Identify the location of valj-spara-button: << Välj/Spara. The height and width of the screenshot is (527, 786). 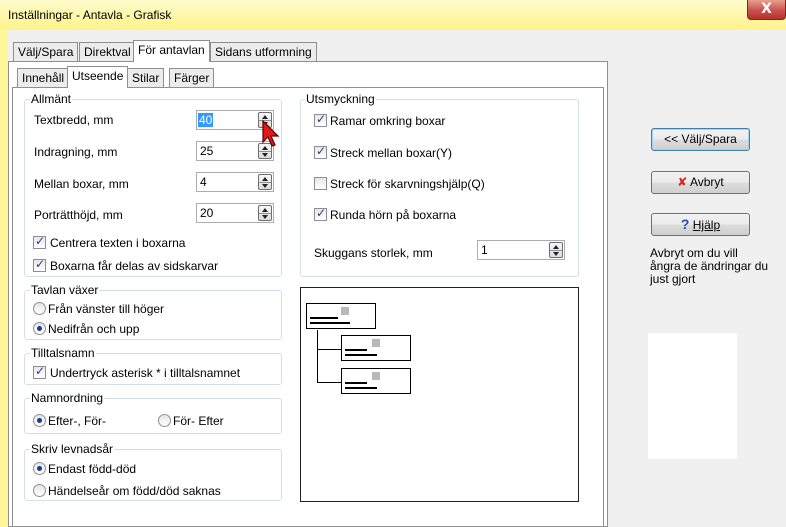
(700, 139).